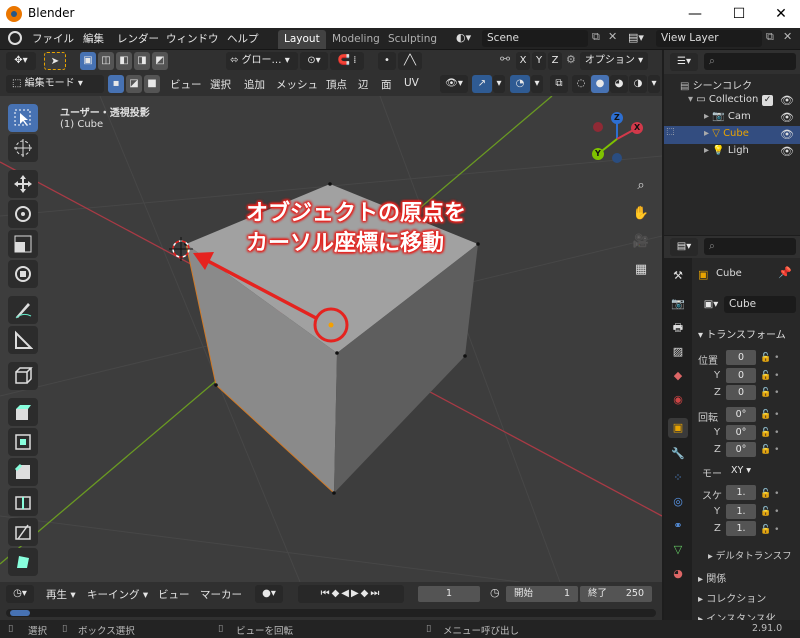 Image resolution: width=800 pixels, height=638 pixels. What do you see at coordinates (741, 432) in the screenshot?
I see `rotation-y-field: 0°` at bounding box center [741, 432].